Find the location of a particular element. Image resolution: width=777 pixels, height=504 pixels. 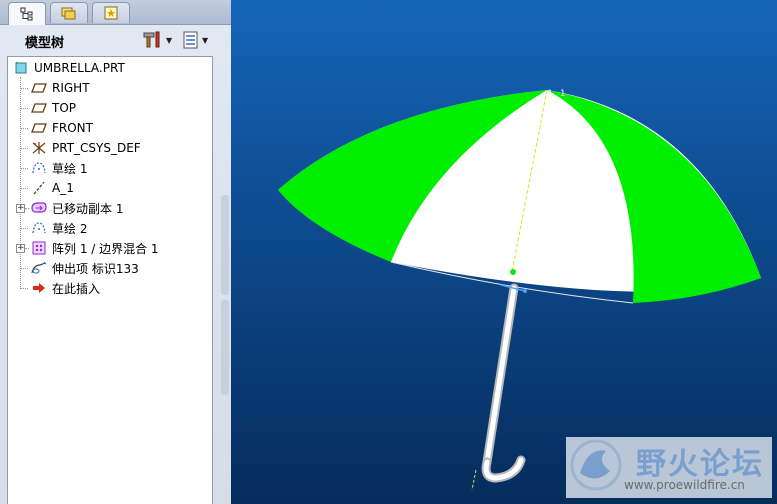

protrusion-icon is located at coordinates (39, 268).